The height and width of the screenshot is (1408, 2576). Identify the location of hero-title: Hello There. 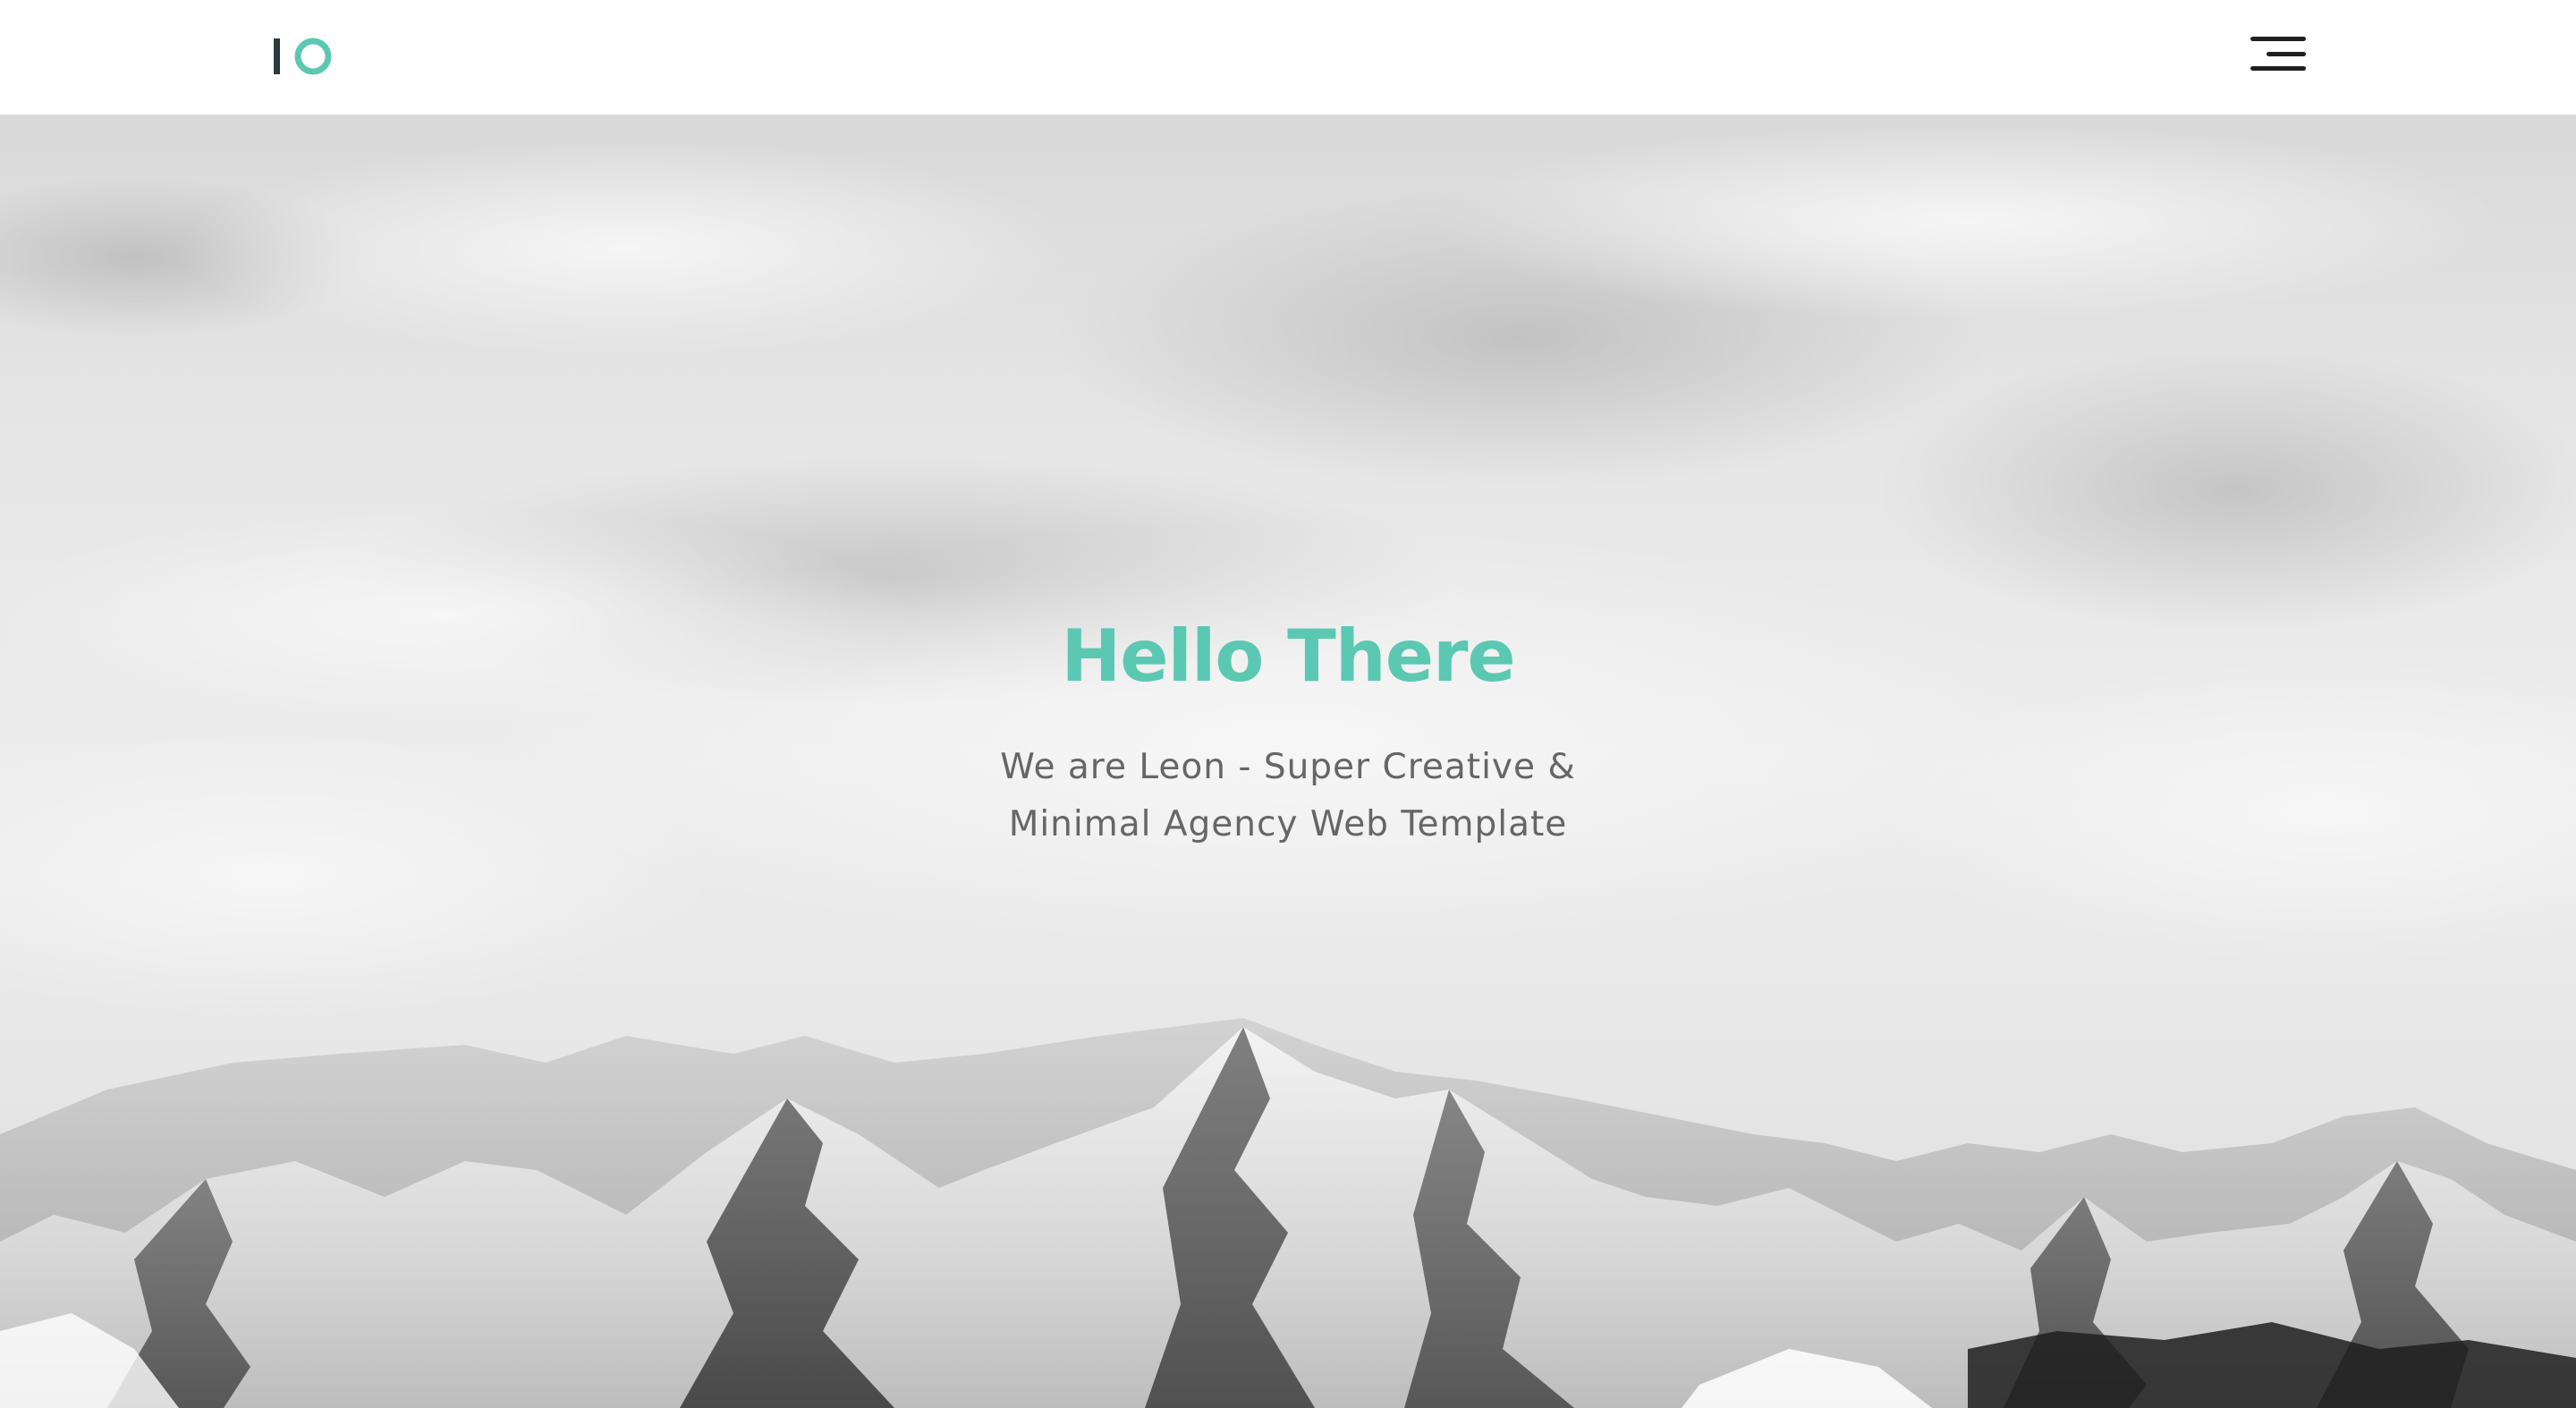
(1288, 656).